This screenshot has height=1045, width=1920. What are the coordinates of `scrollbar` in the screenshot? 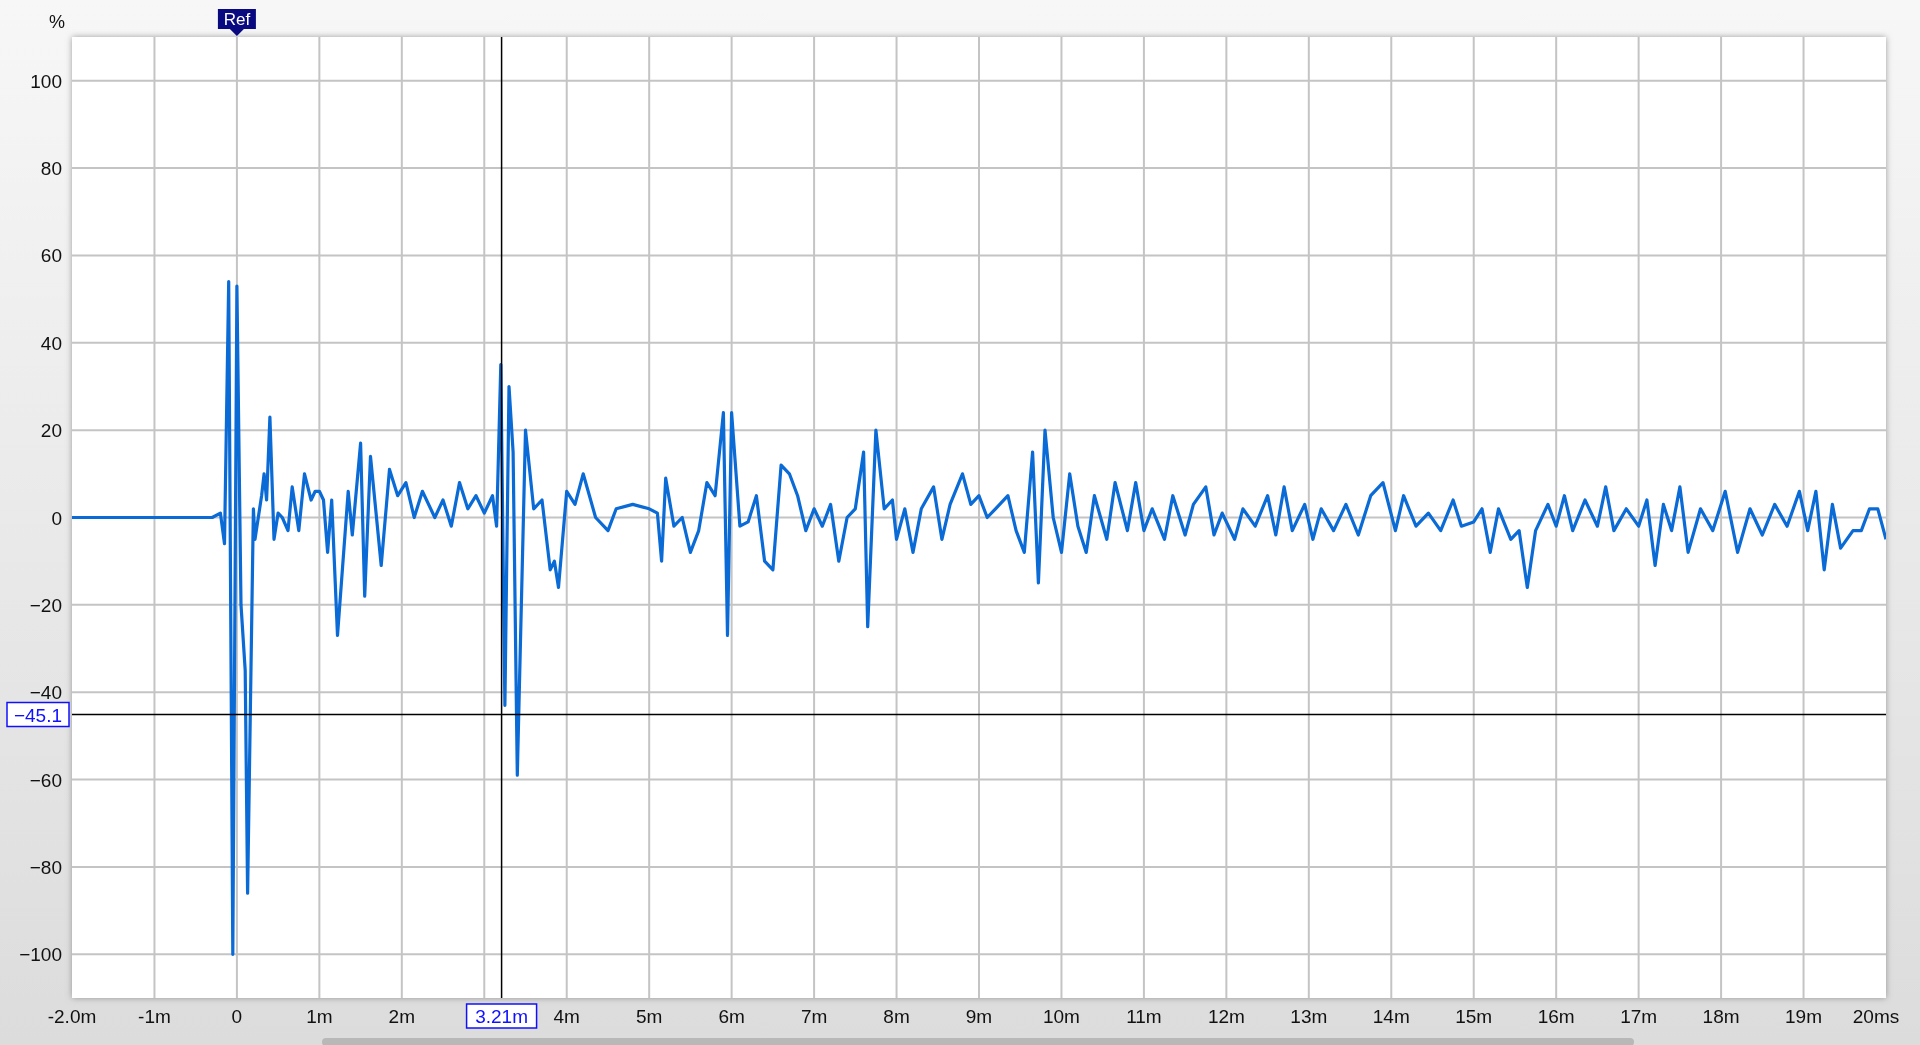 It's located at (978, 1041).